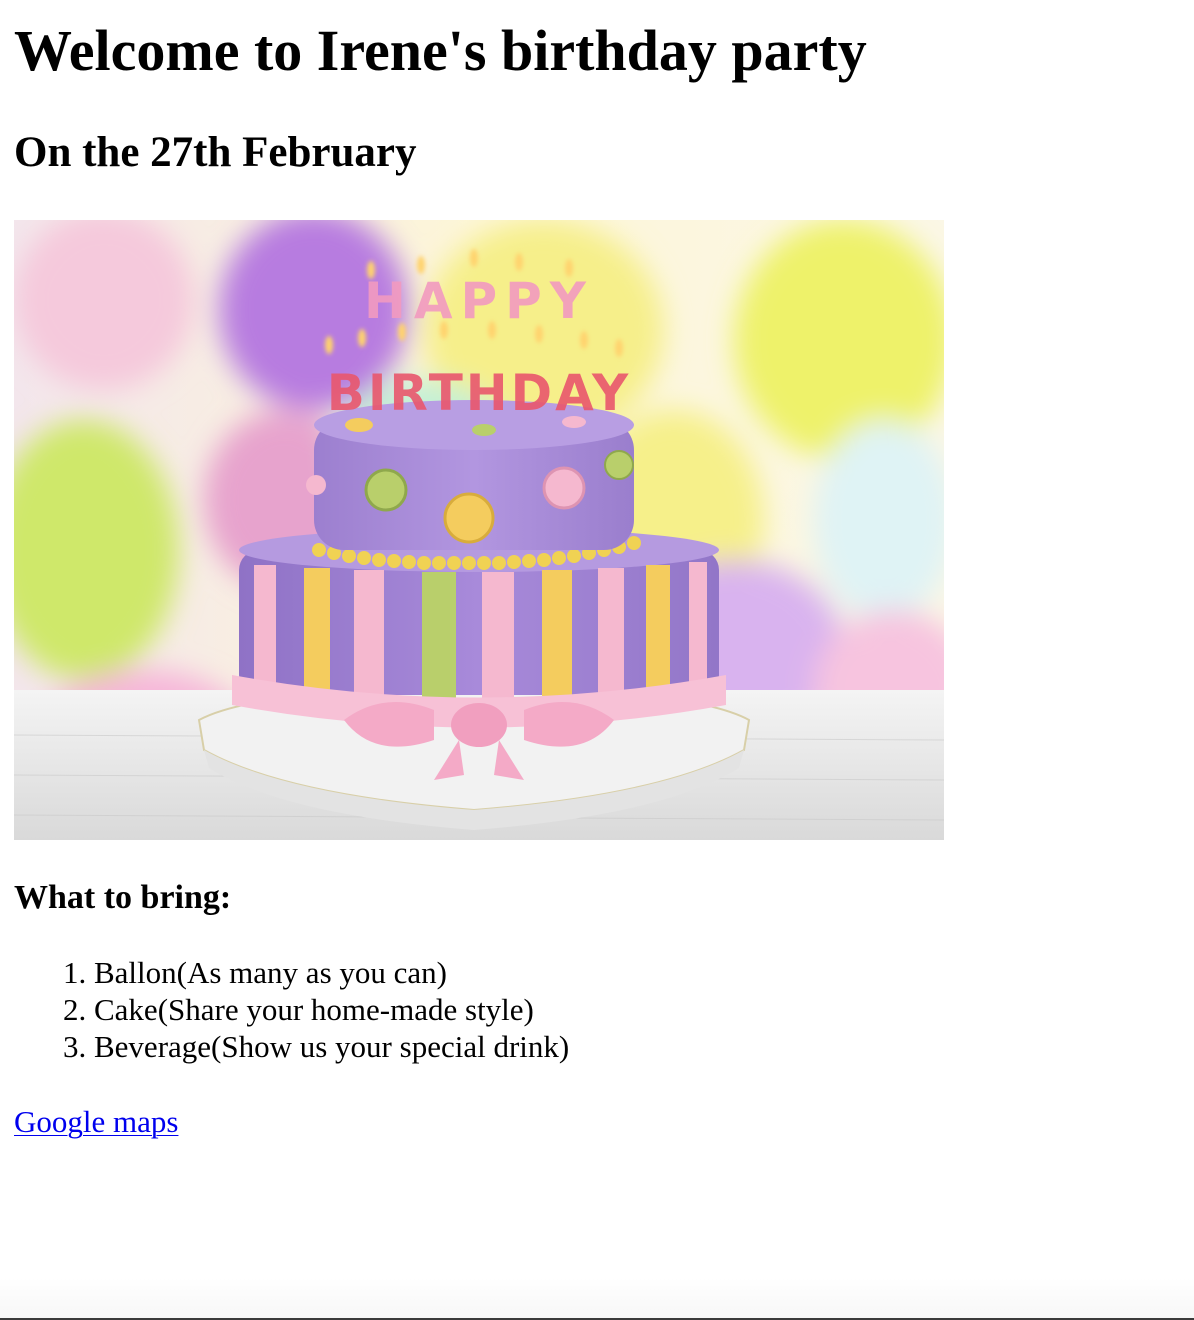 The image size is (1194, 1320). What do you see at coordinates (637, 972) in the screenshot?
I see `list-item: Ballon(As many as you can)` at bounding box center [637, 972].